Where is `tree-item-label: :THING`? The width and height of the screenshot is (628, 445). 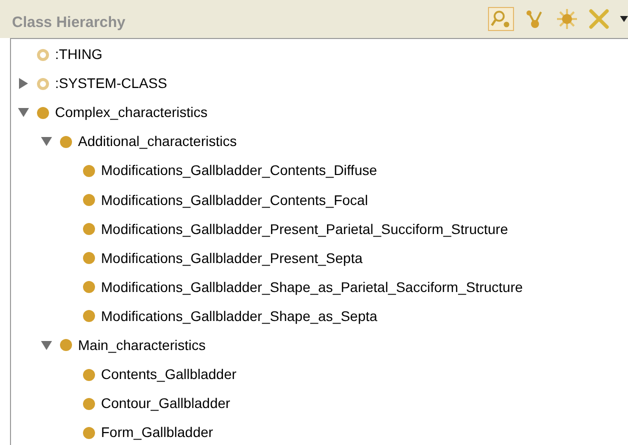 tree-item-label: :THING is located at coordinates (78, 55).